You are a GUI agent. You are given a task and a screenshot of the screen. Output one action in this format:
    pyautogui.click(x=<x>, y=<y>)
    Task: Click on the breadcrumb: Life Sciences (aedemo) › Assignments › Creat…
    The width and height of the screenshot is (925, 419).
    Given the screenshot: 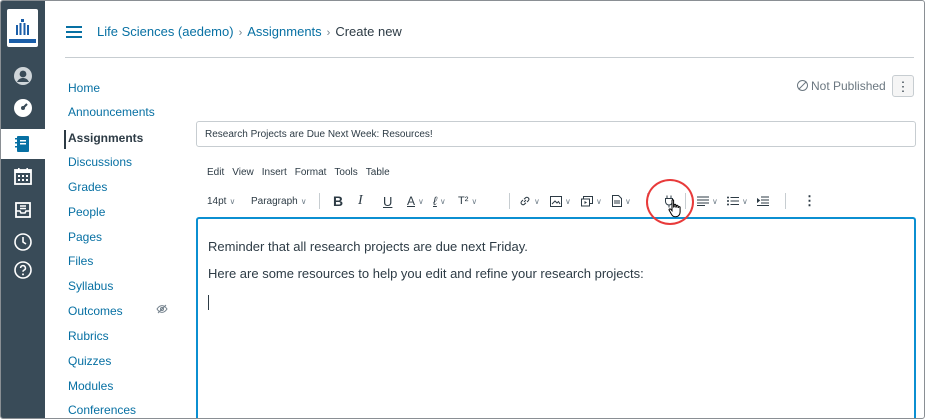 What is the action you would take?
    pyautogui.click(x=249, y=31)
    